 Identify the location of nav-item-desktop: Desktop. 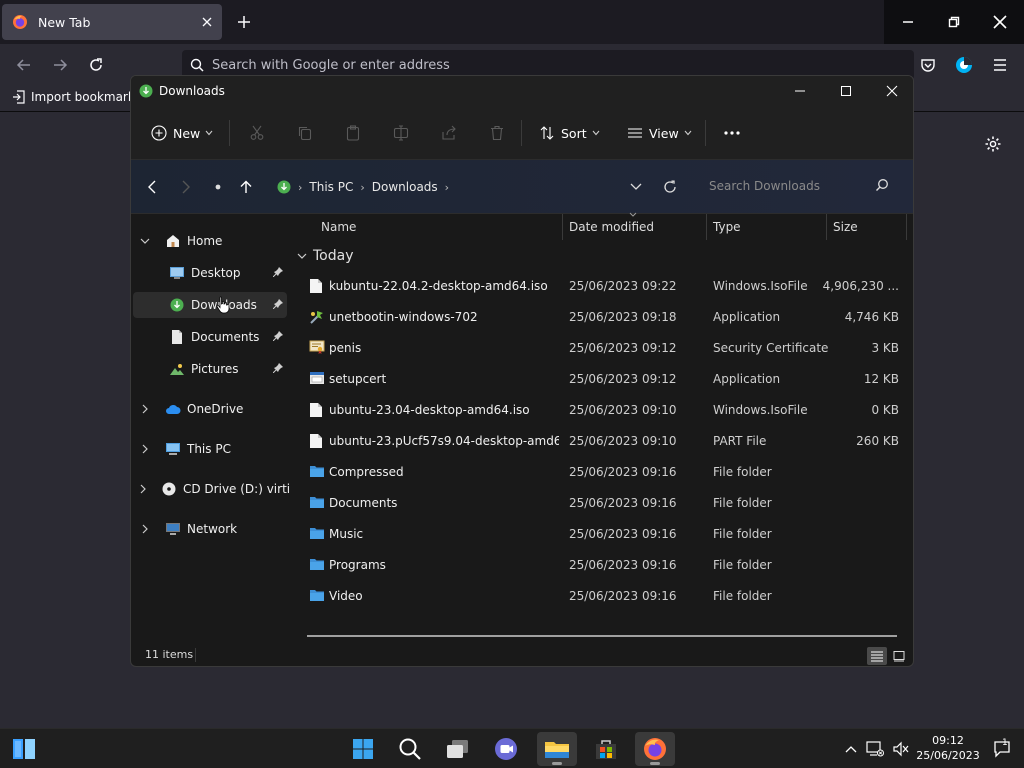
(210, 273).